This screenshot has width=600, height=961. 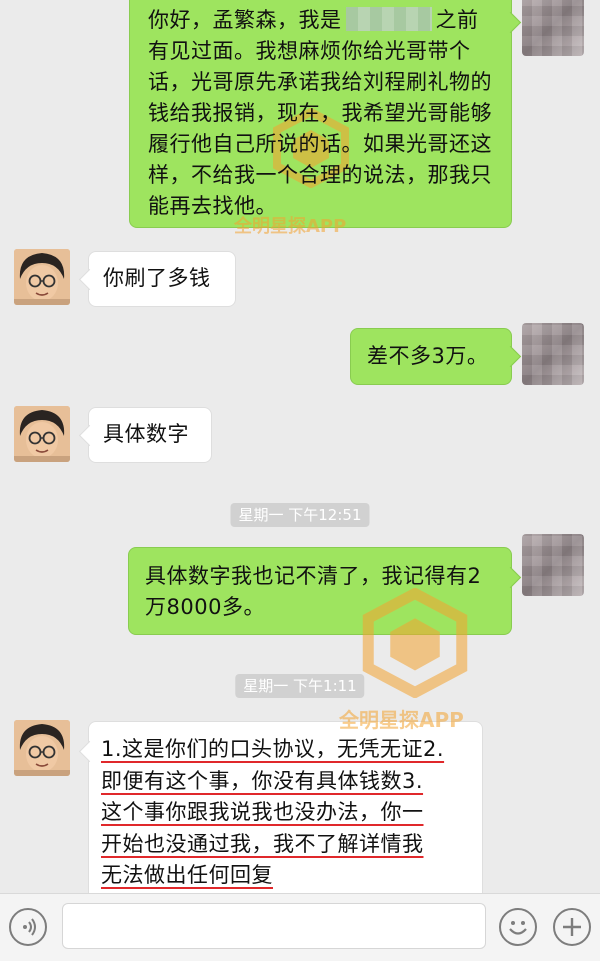 I want to click on input-bar, so click(x=300, y=927).